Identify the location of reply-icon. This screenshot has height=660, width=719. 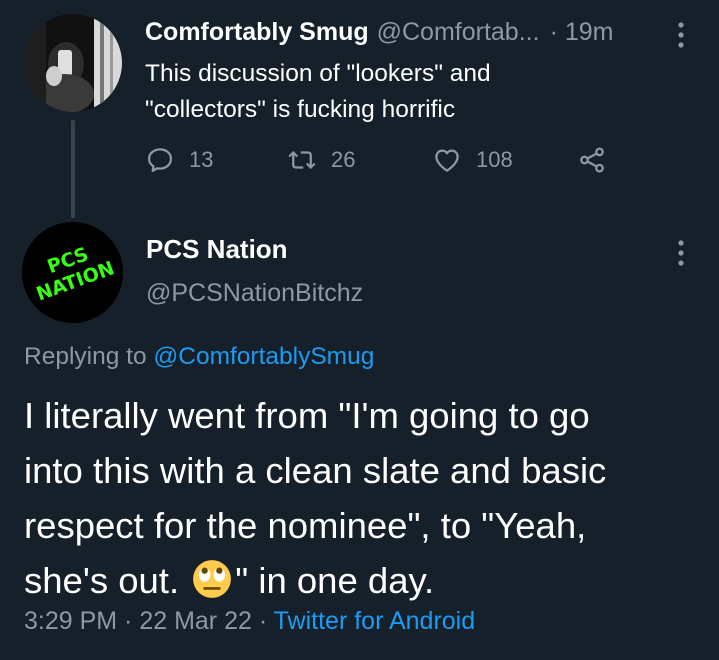
(160, 160).